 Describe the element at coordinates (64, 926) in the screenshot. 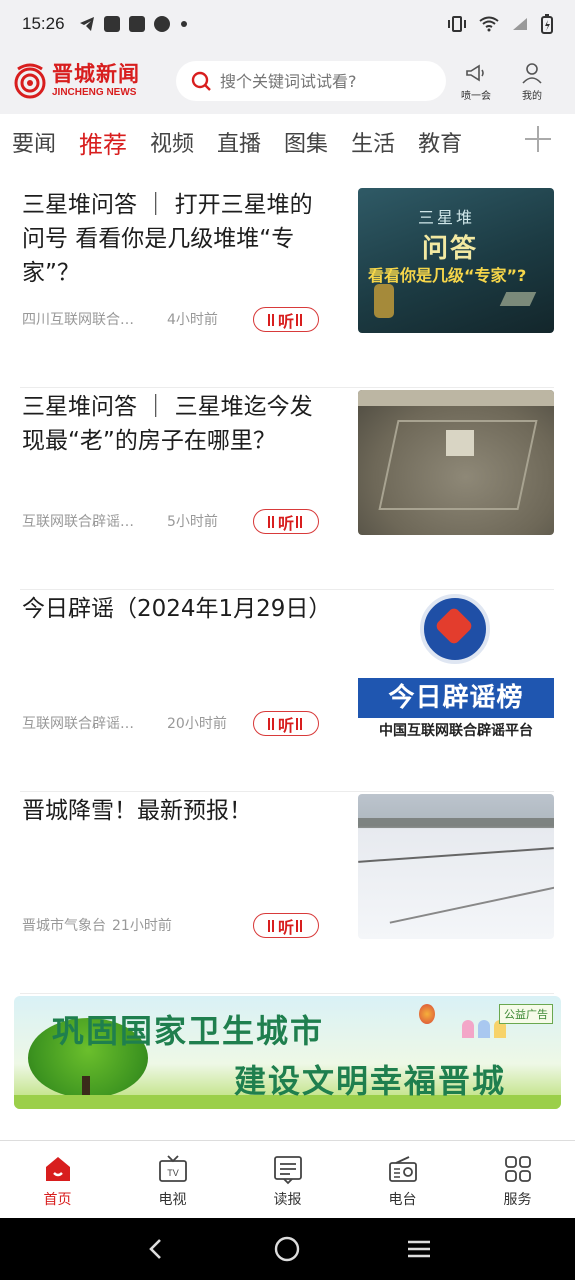

I see `news-source: 晋城市气象台` at that location.